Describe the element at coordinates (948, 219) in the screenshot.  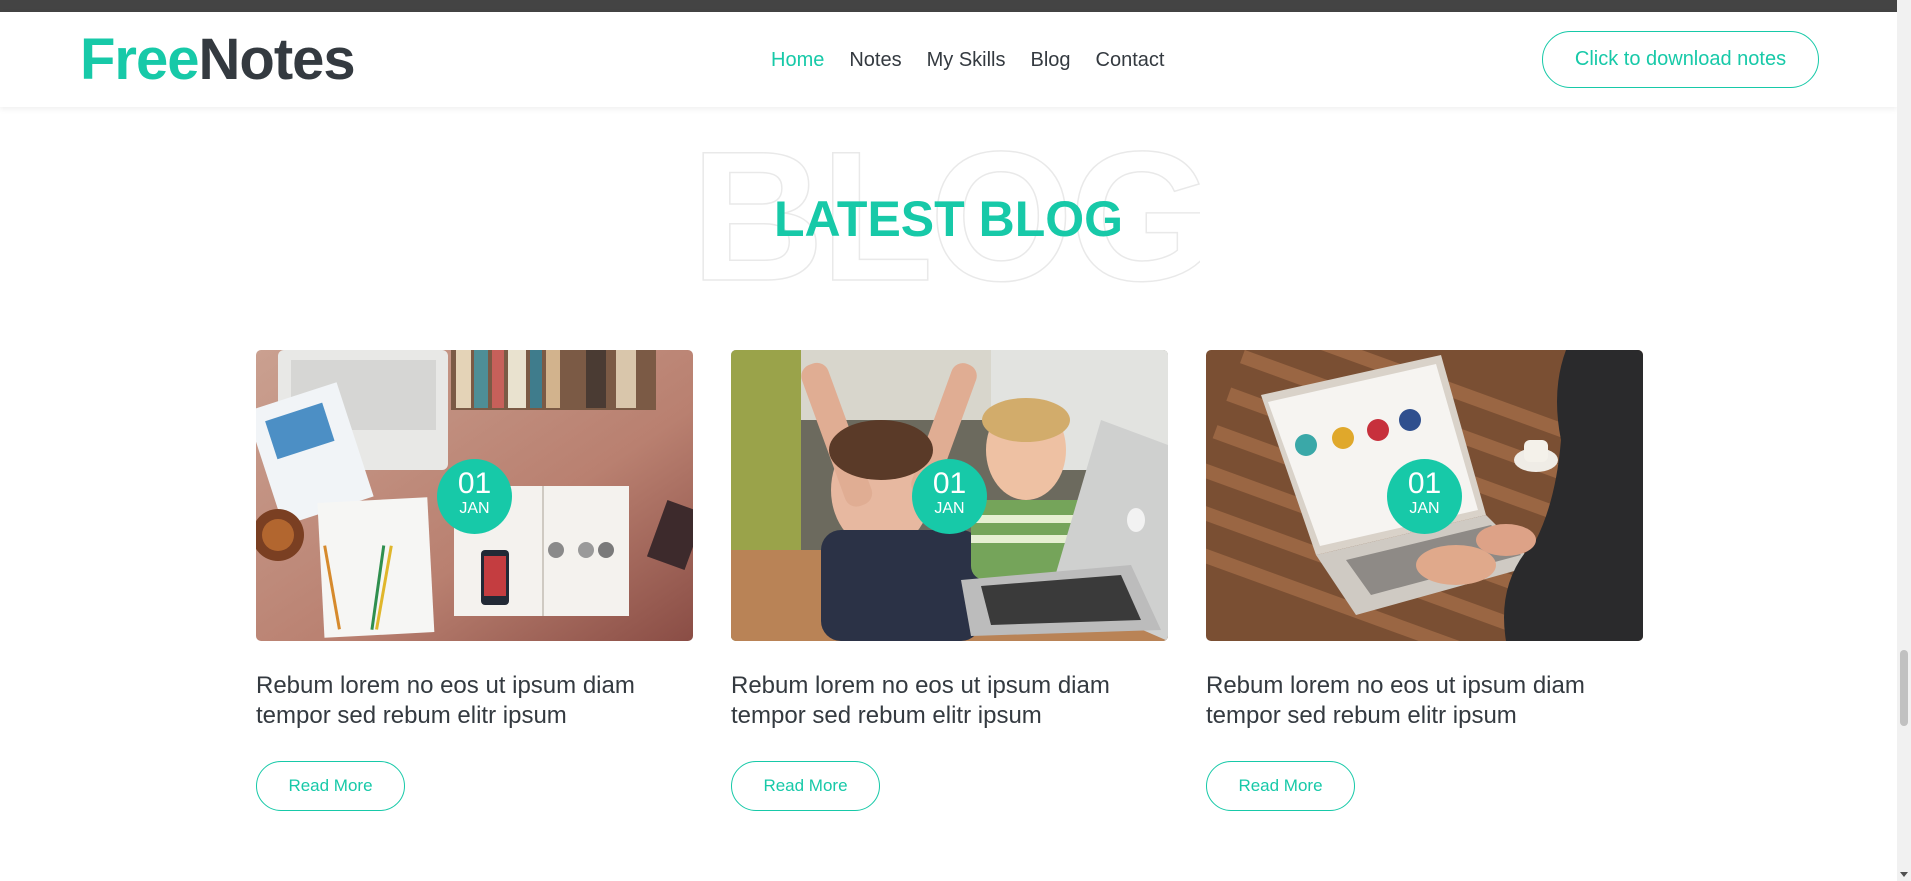
I see `section-title: LATEST BLOG` at that location.